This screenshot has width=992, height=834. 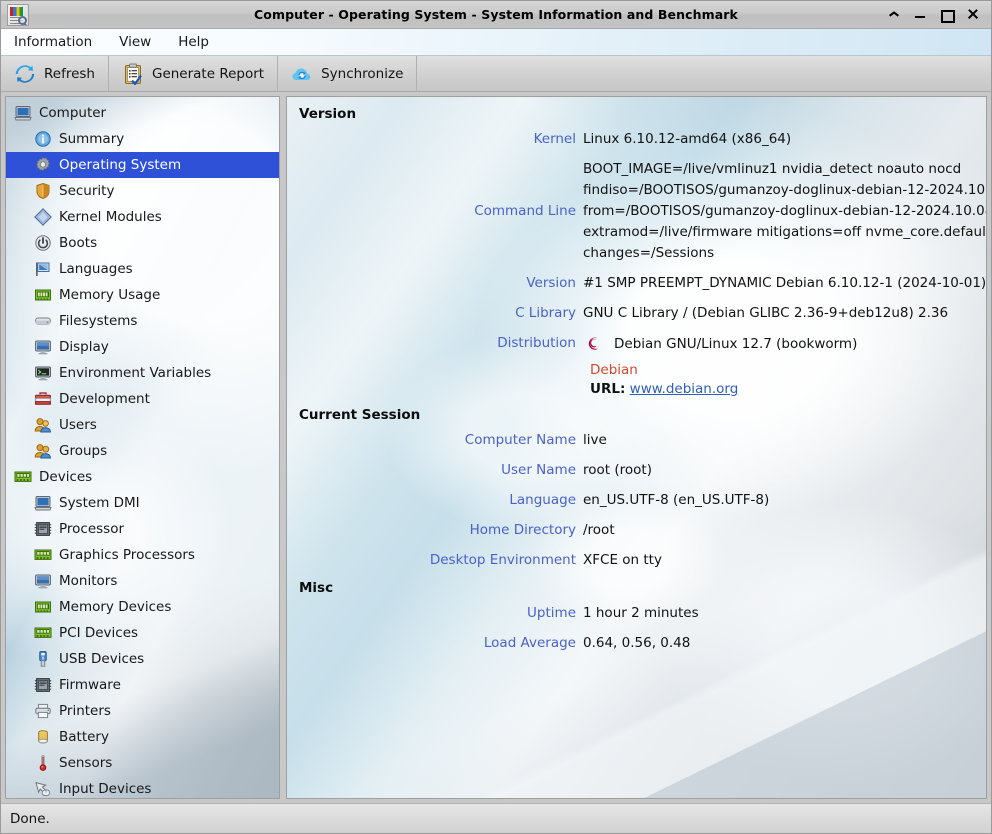 What do you see at coordinates (43, 295) in the screenshot?
I see `memory-chip-icon` at bounding box center [43, 295].